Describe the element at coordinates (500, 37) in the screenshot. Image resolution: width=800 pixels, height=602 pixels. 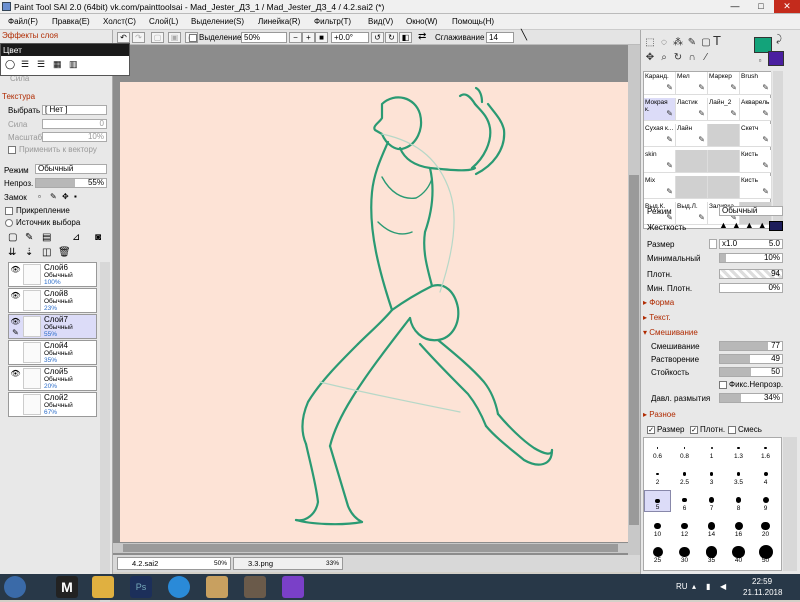
I see `smoothing-select: 14` at that location.